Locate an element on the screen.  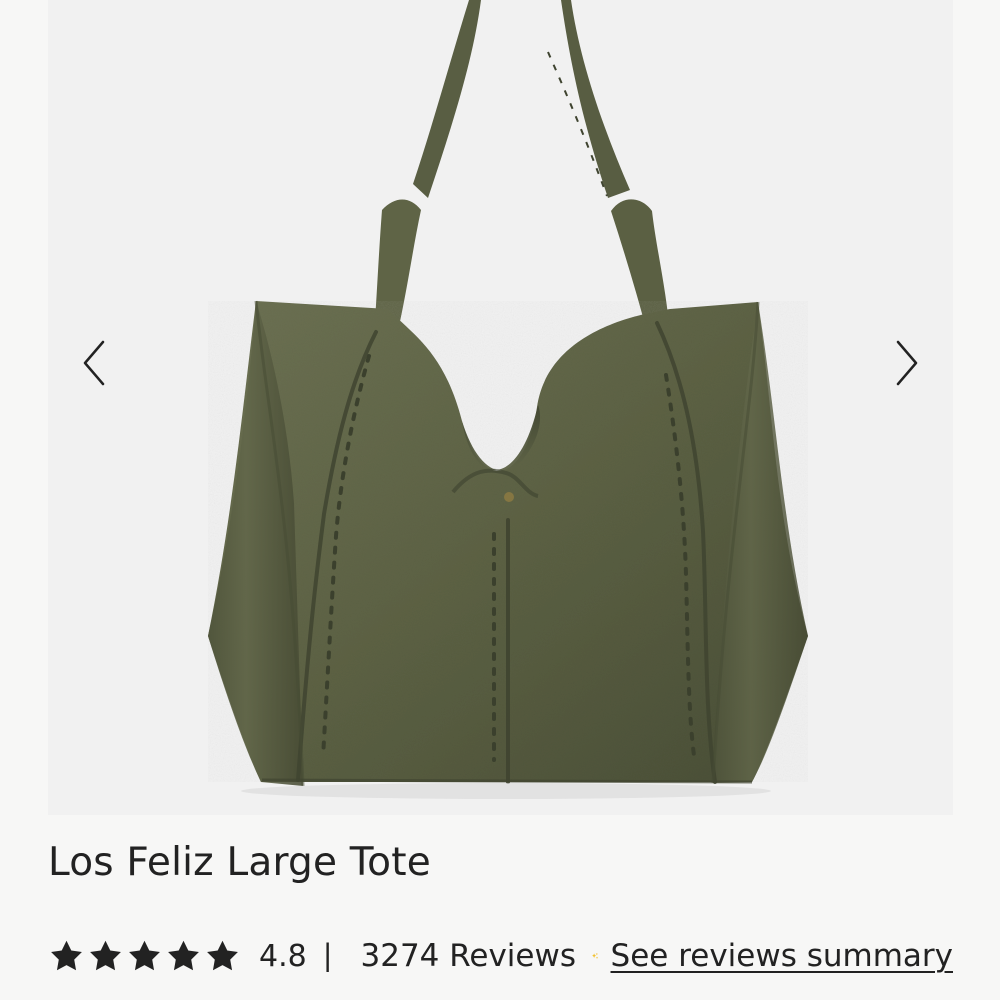
sparkle-icon is located at coordinates (595, 955).